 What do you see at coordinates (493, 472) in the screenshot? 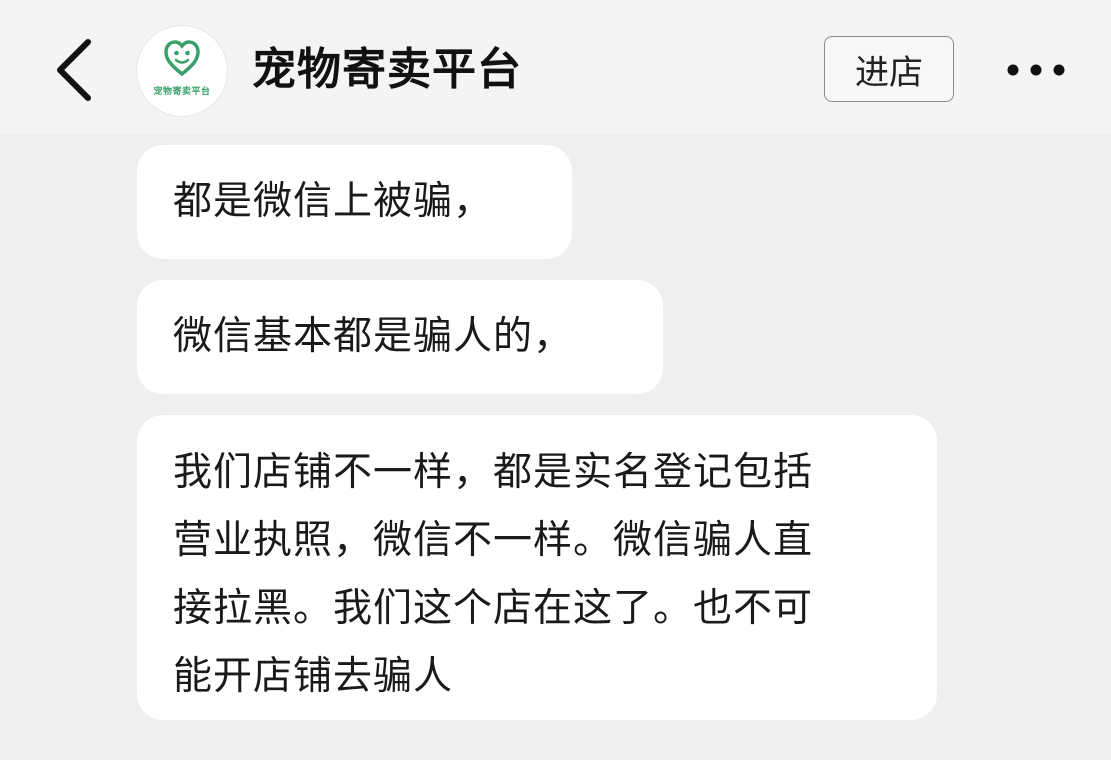
I see `message-text-line: 我们店铺不一样，都是实名登记包括` at bounding box center [493, 472].